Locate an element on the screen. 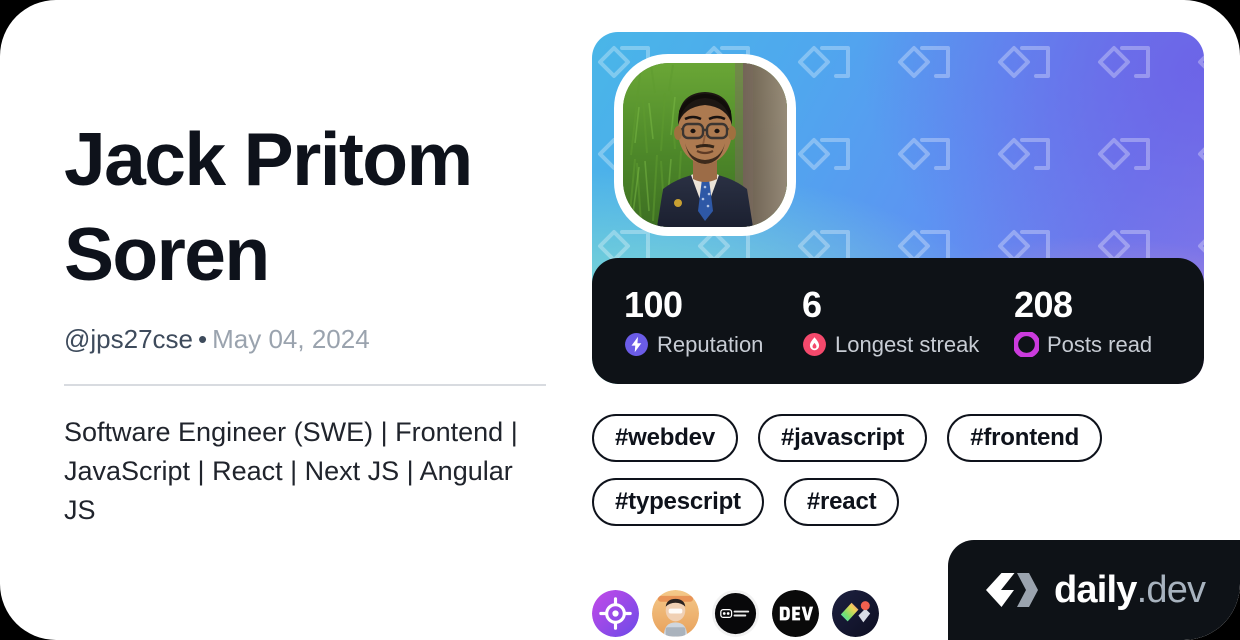 Image resolution: width=1240 pixels, height=640 pixels. source-shapes-icon is located at coordinates (855, 613).